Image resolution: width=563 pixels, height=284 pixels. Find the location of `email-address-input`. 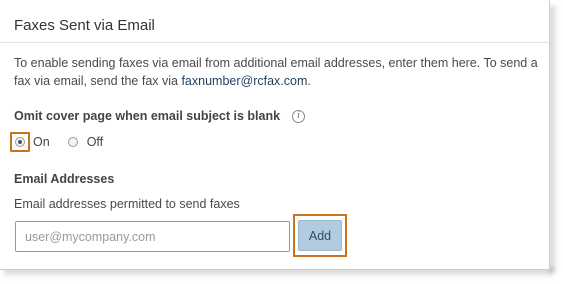

email-address-input is located at coordinates (152, 236).